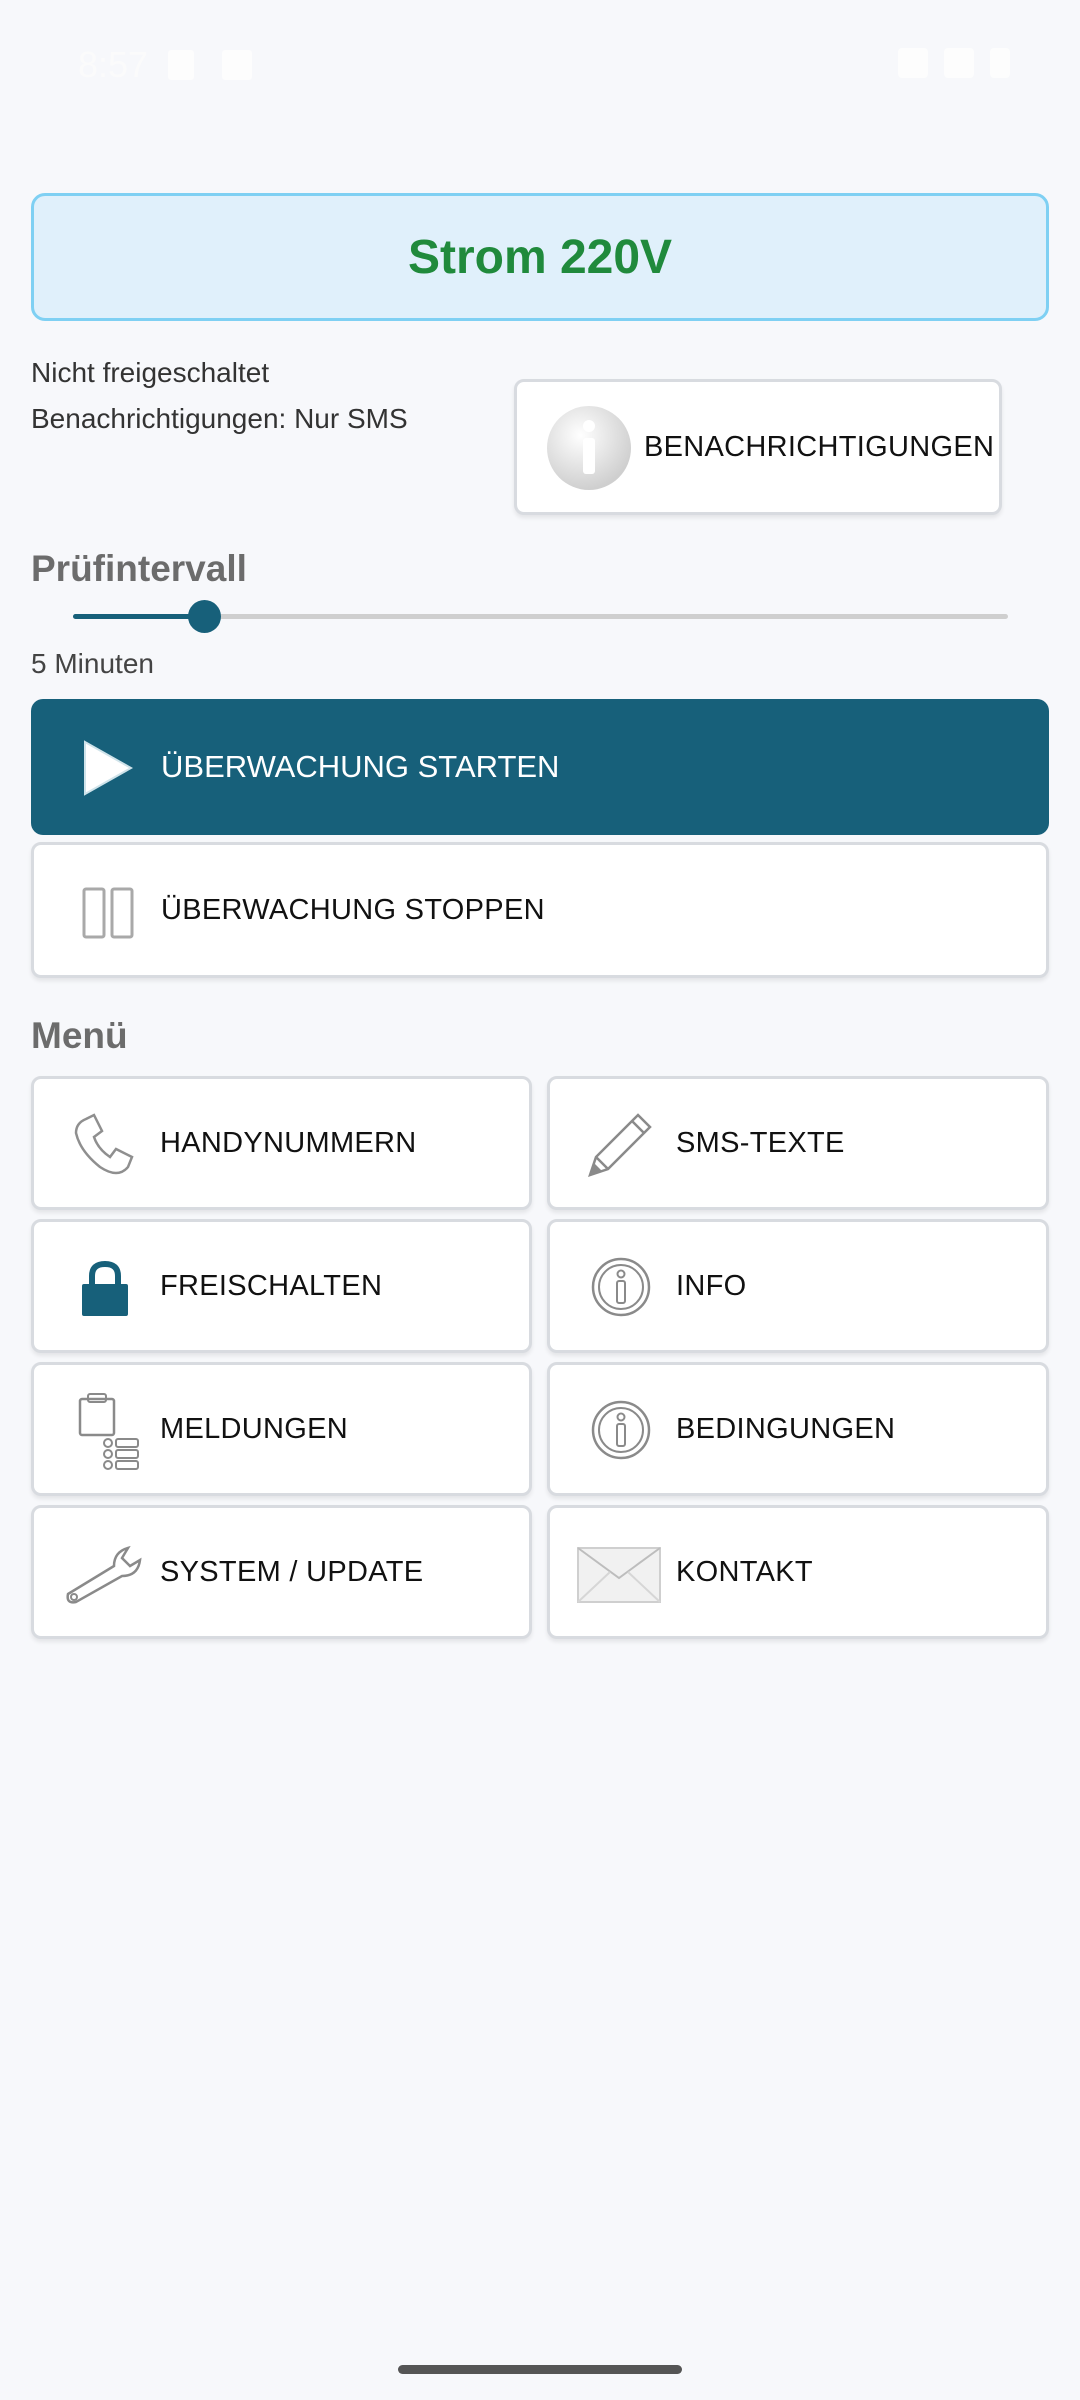 The height and width of the screenshot is (2400, 1080). What do you see at coordinates (798, 1286) in the screenshot?
I see `menu-info-button: INFO` at bounding box center [798, 1286].